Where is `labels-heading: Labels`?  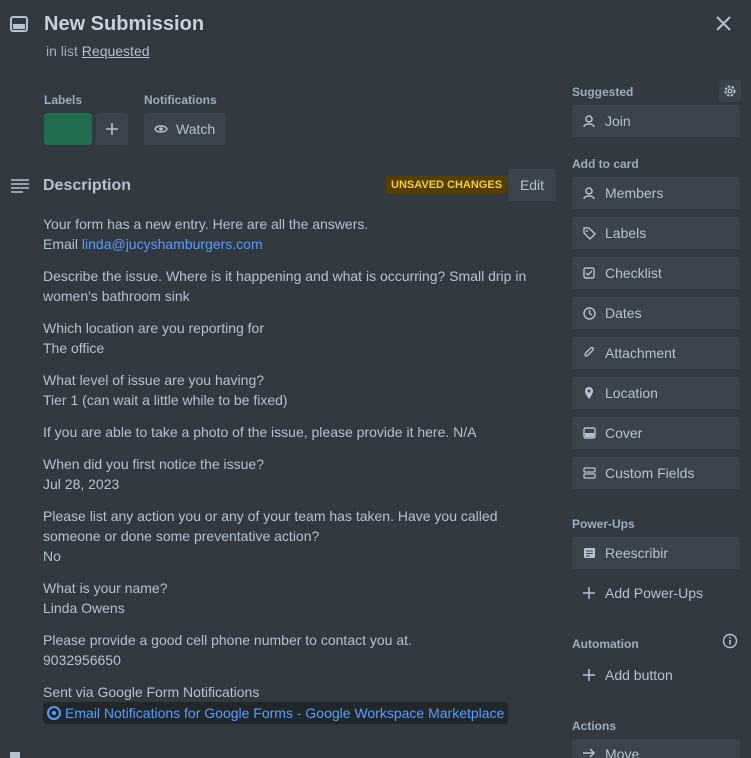 labels-heading: Labels is located at coordinates (63, 100).